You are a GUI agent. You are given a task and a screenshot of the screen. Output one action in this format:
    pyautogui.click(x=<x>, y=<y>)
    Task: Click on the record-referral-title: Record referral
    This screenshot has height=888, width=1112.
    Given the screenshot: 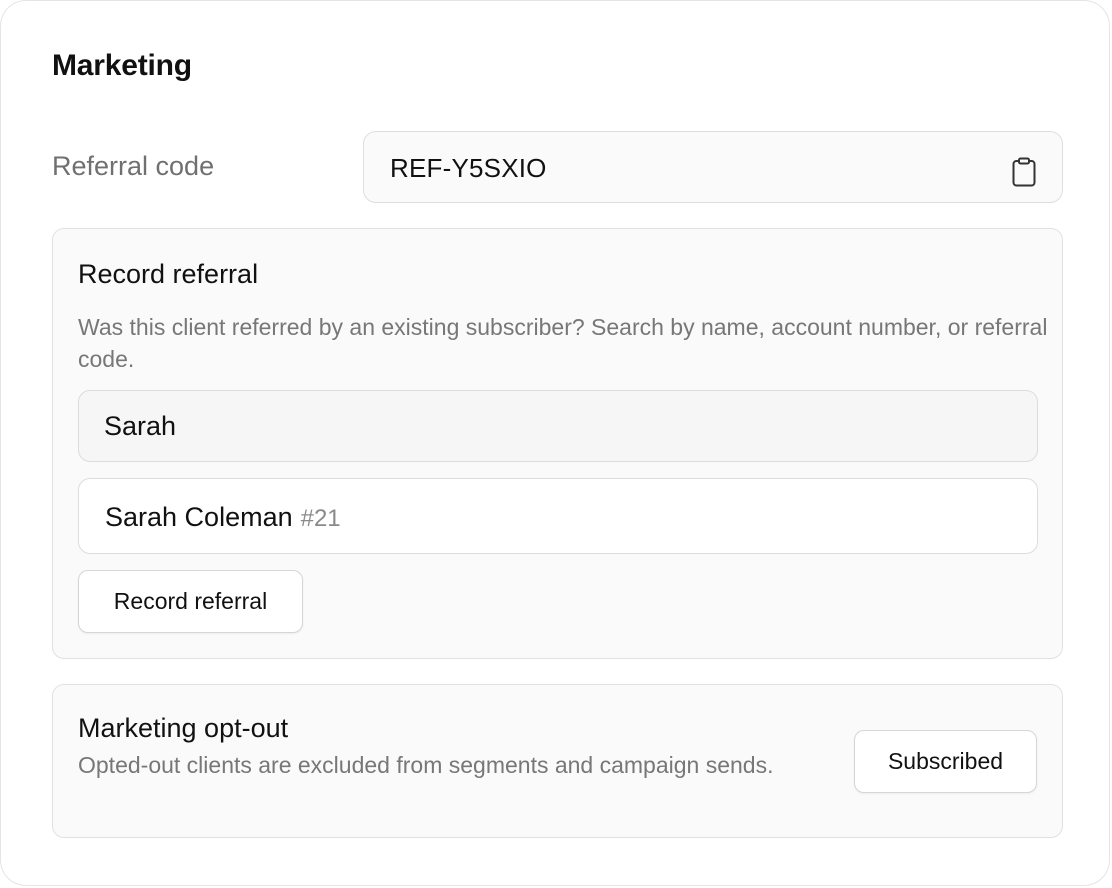 What is the action you would take?
    pyautogui.click(x=168, y=274)
    